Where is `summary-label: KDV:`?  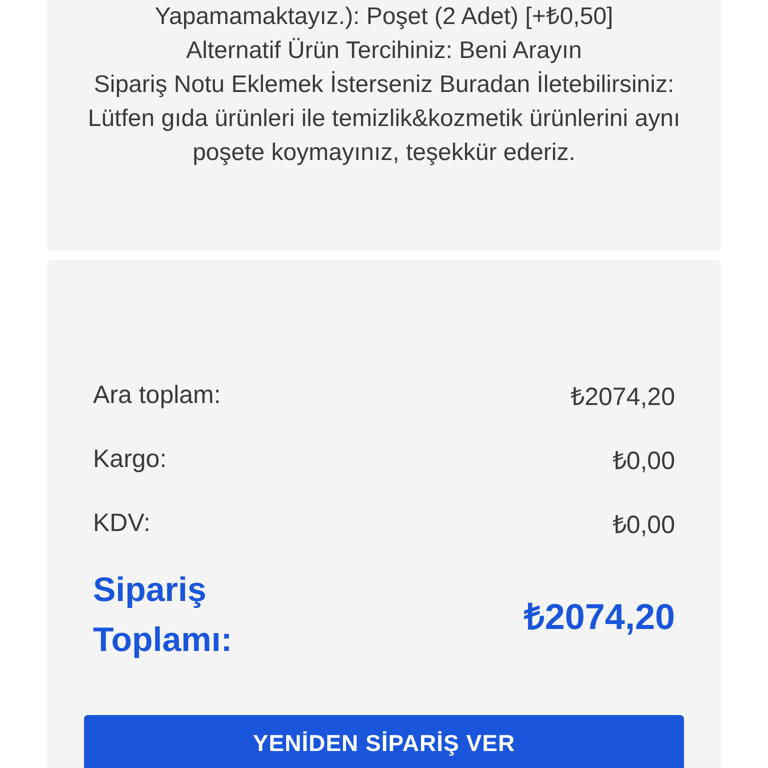
summary-label: KDV: is located at coordinates (121, 523).